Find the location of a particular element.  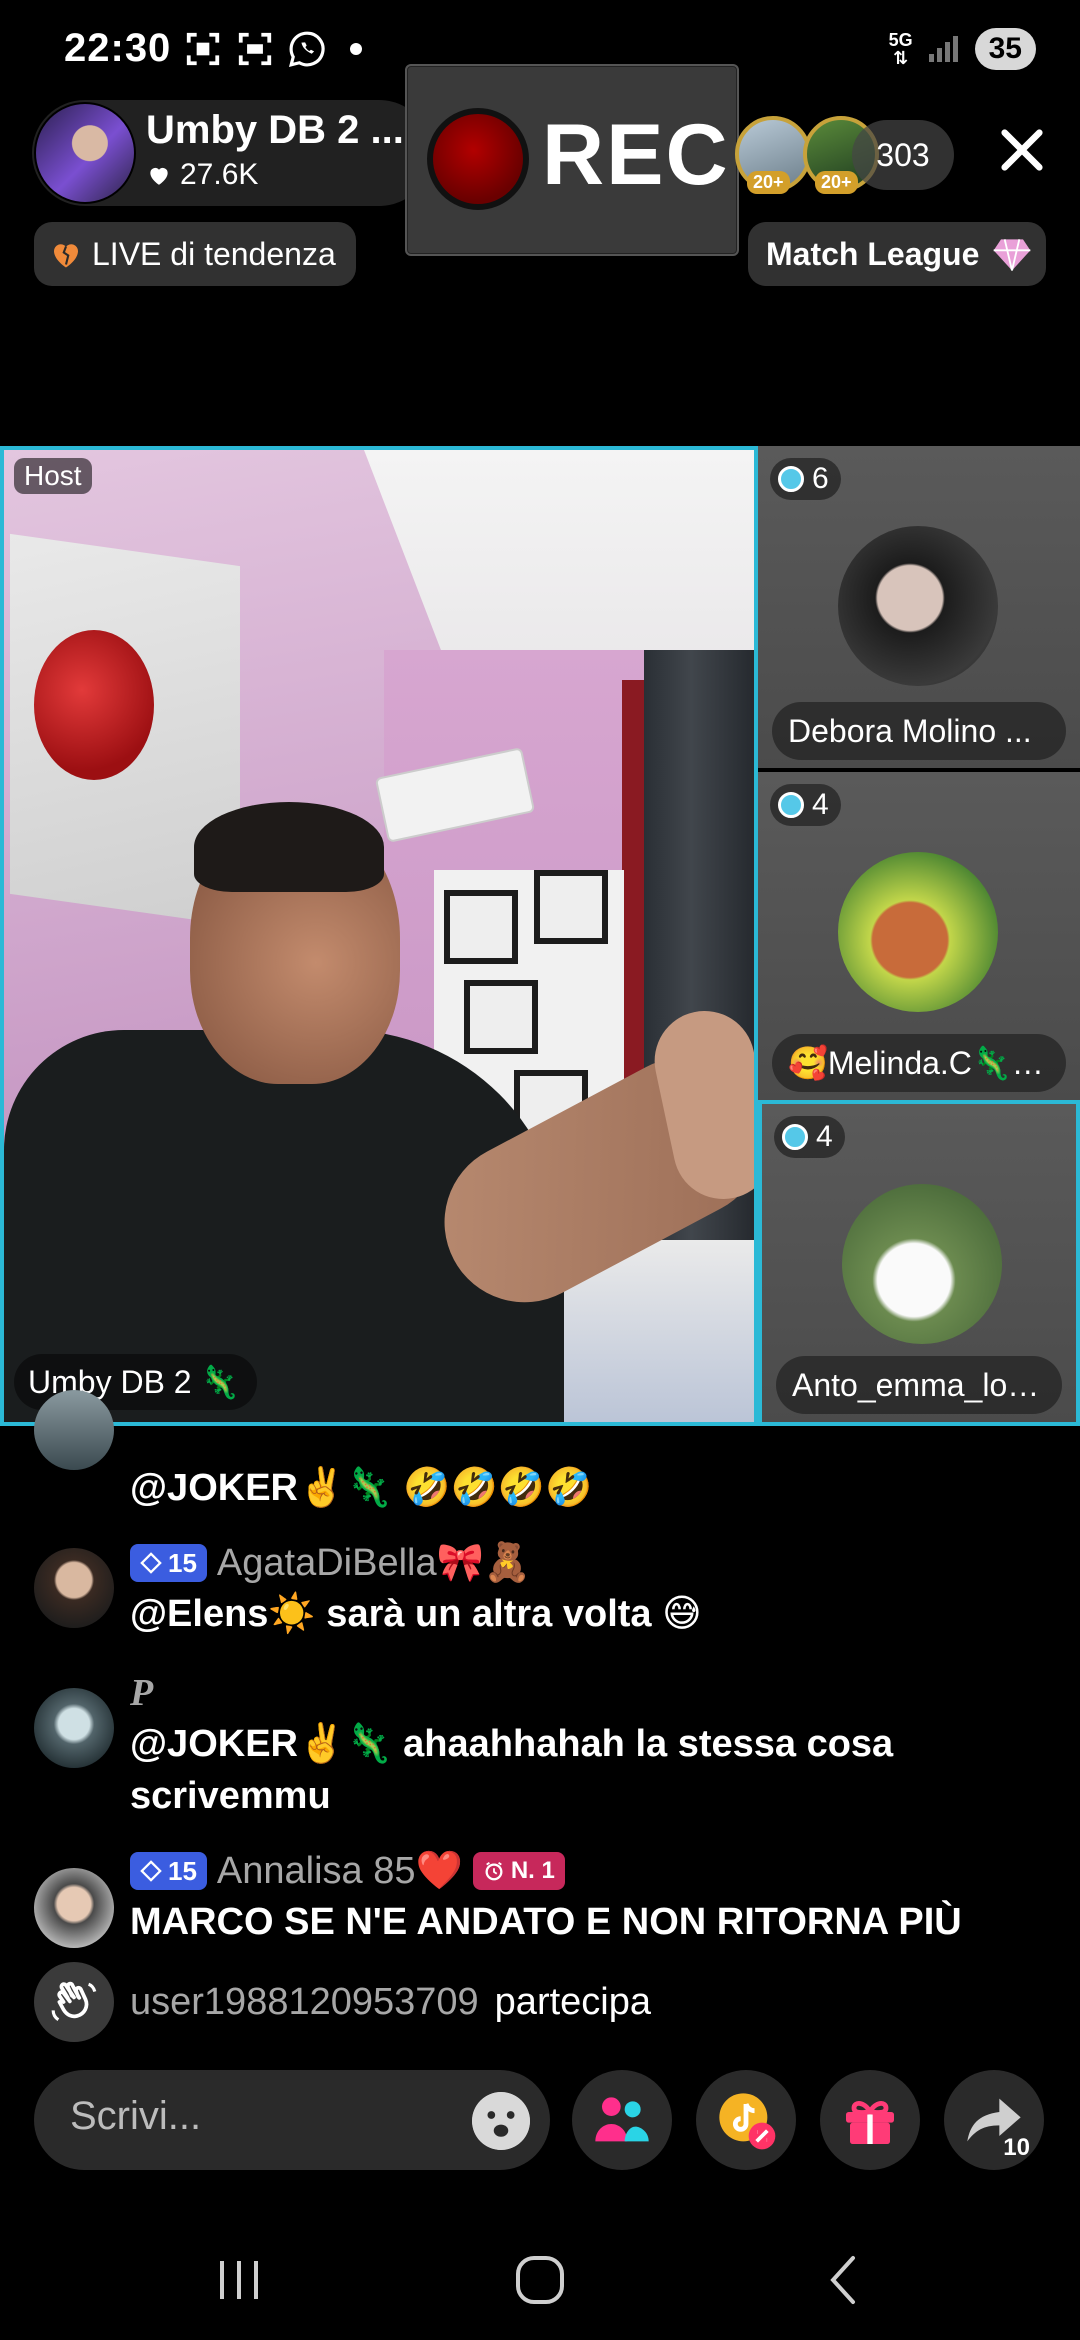

video-person-hair is located at coordinates (289, 847).